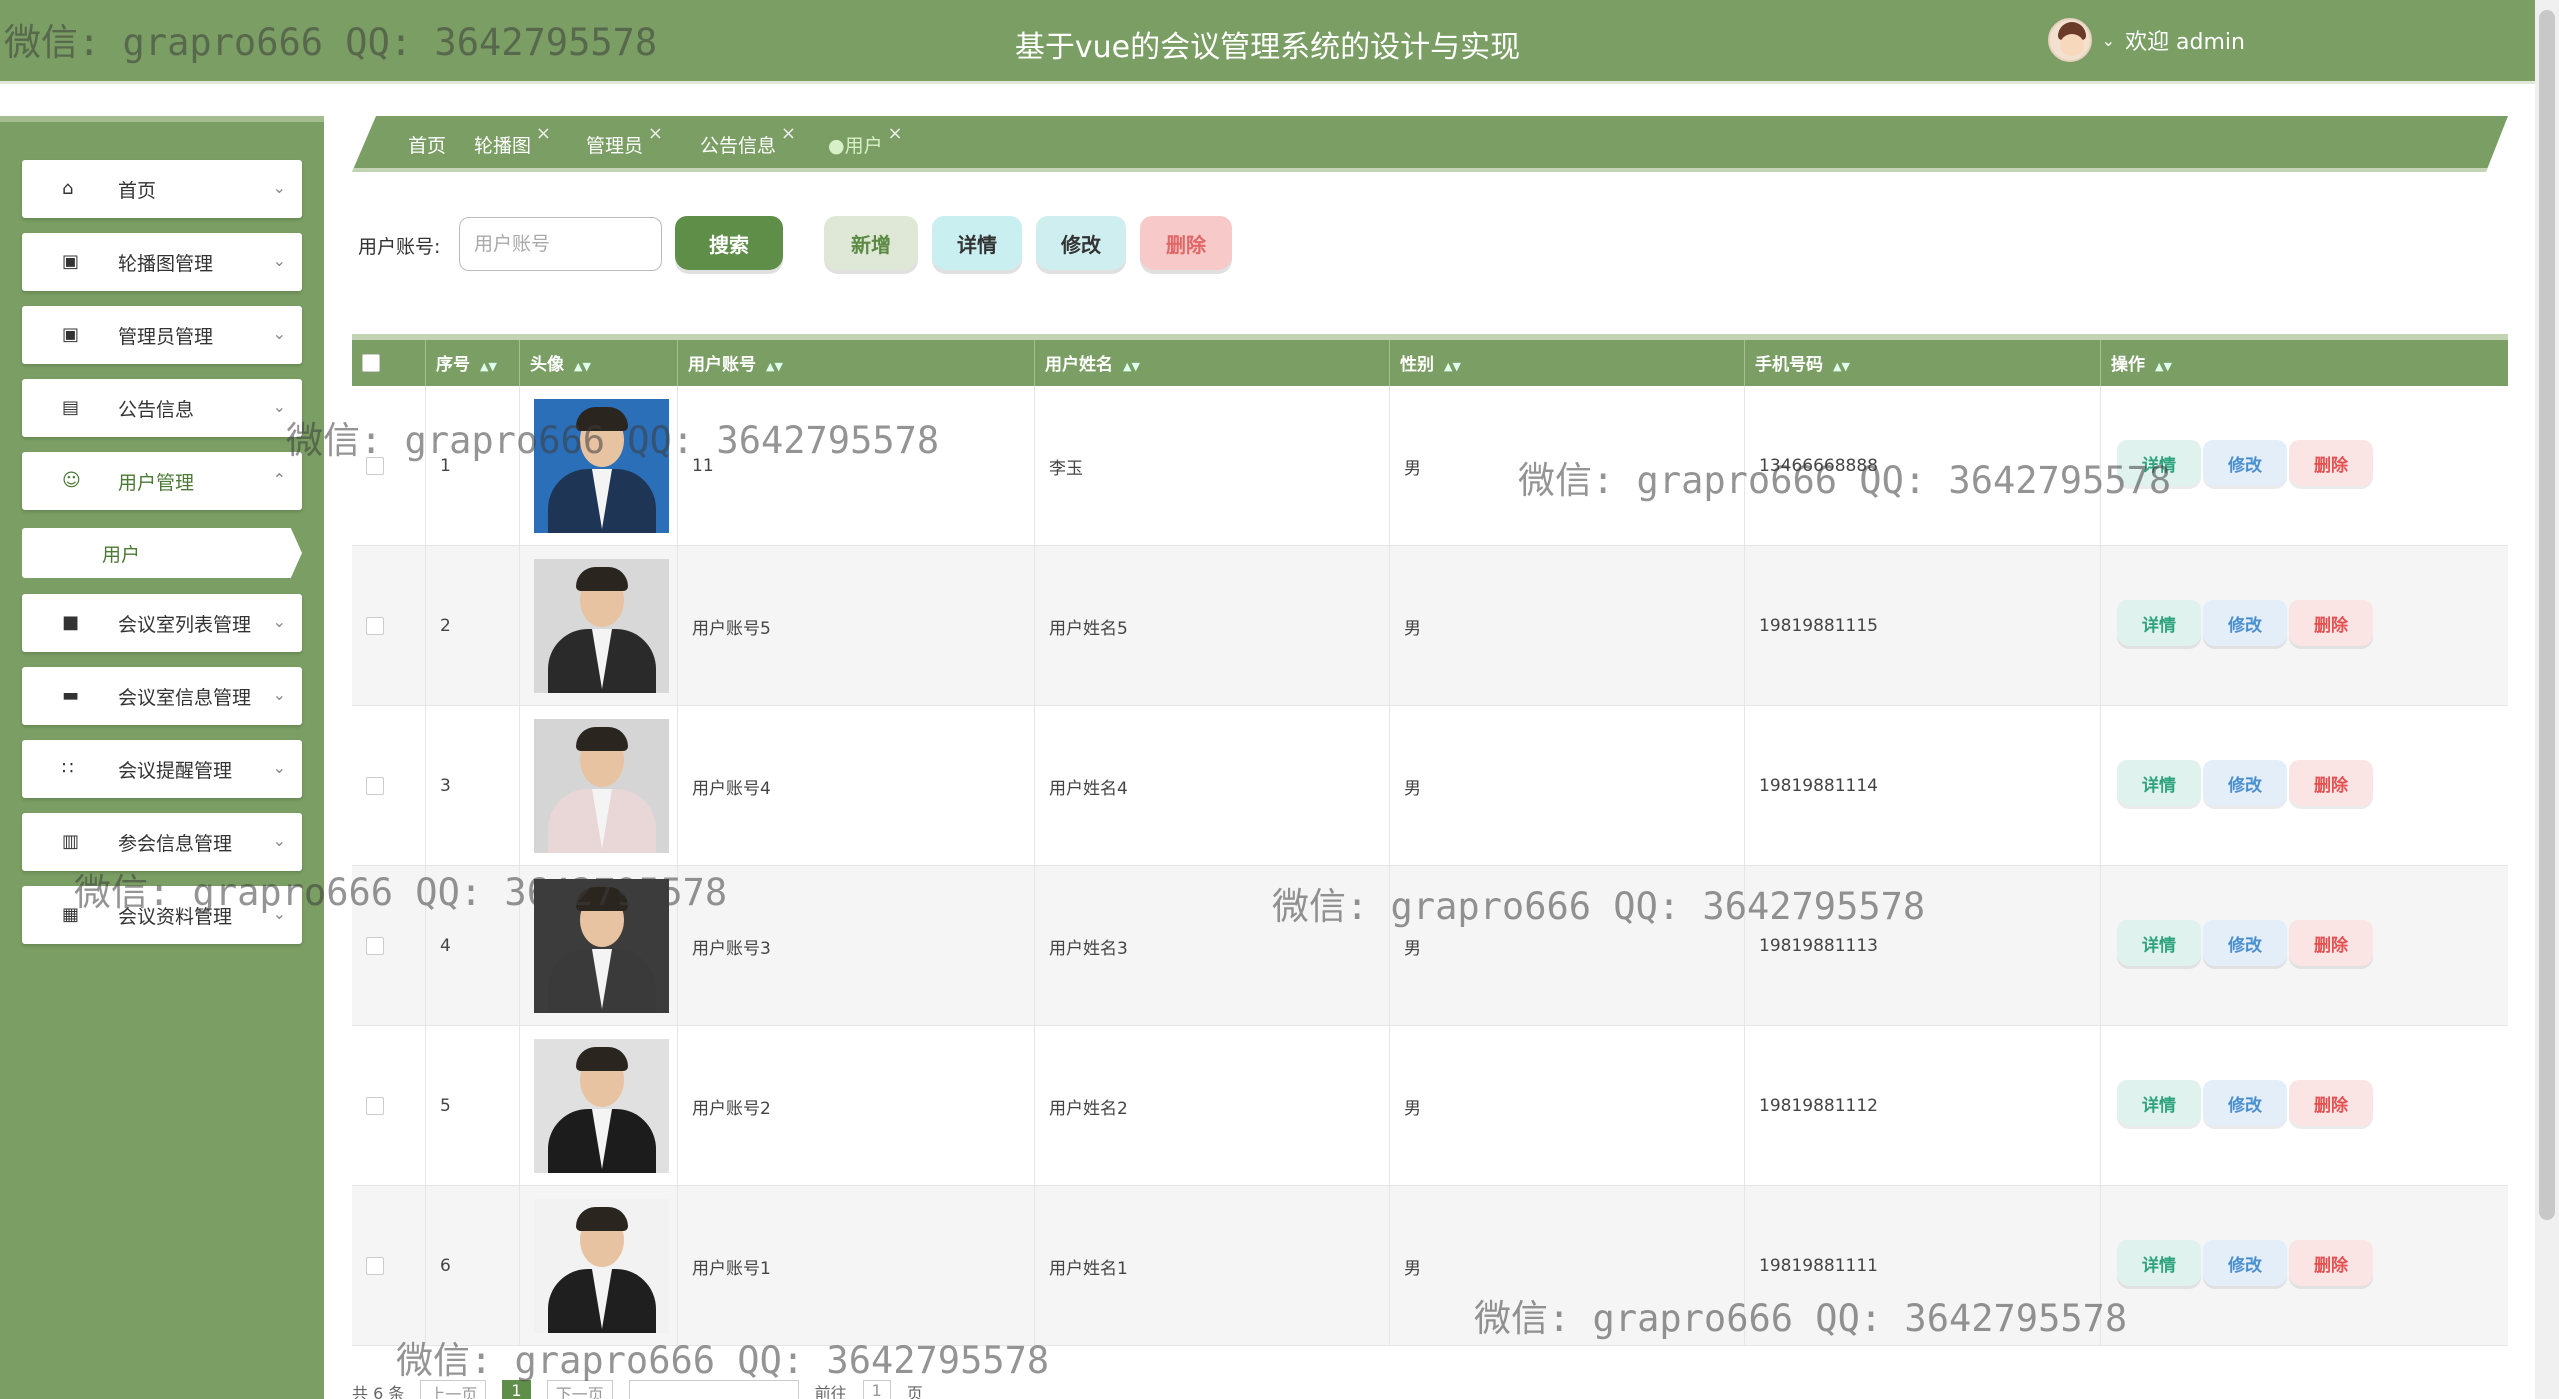  Describe the element at coordinates (1567, 363) in the screenshot. I see `column-header-gender: 性别 ▲▼` at that location.